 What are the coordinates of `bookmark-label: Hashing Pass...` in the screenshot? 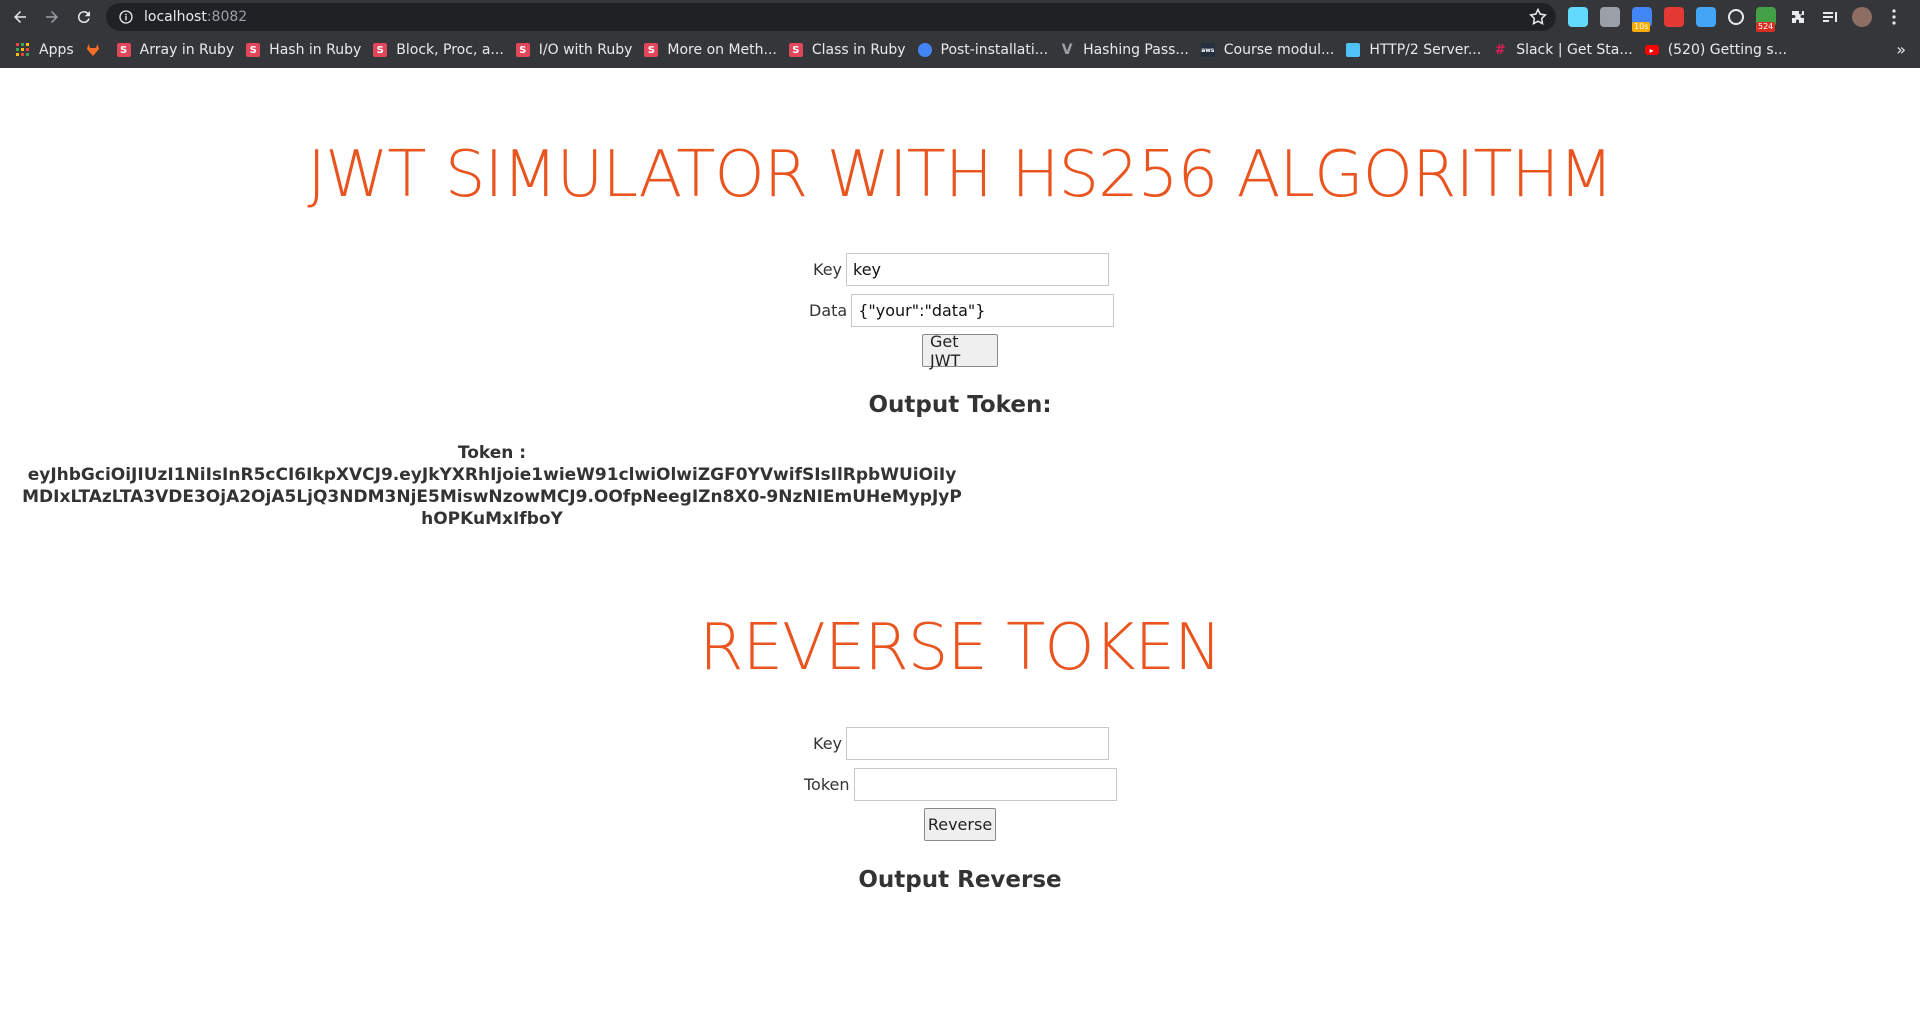 It's located at (1136, 50).